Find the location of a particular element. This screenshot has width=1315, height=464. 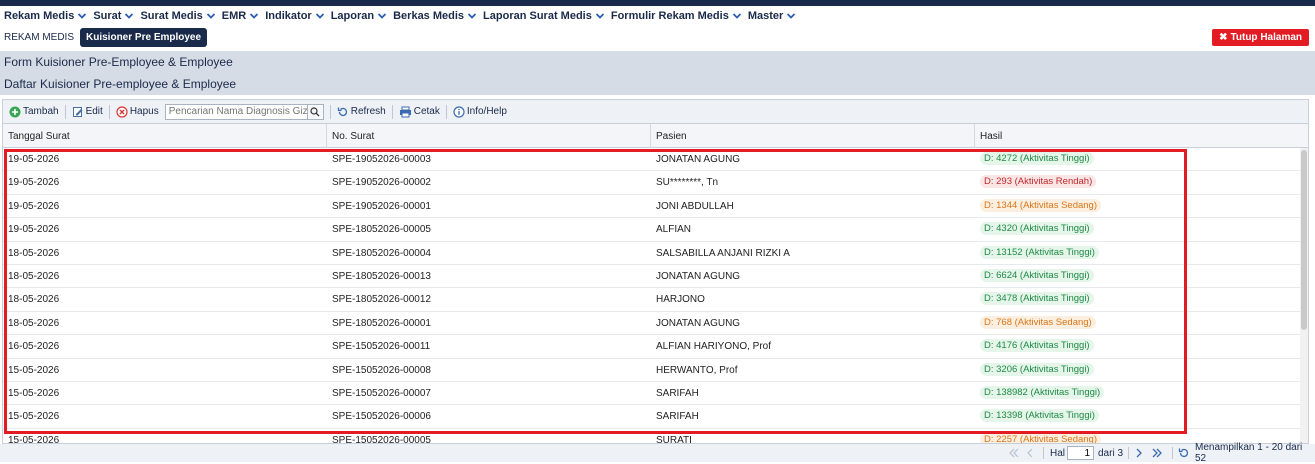

cell-no-surat: SPE-19052026-00001 is located at coordinates (381, 206).